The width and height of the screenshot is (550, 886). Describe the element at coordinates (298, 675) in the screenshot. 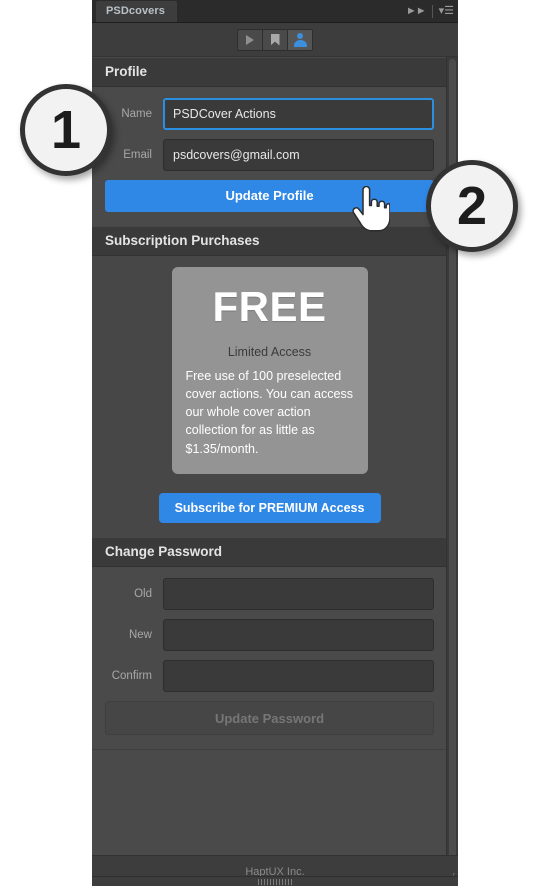

I see `confirm-password-input` at that location.